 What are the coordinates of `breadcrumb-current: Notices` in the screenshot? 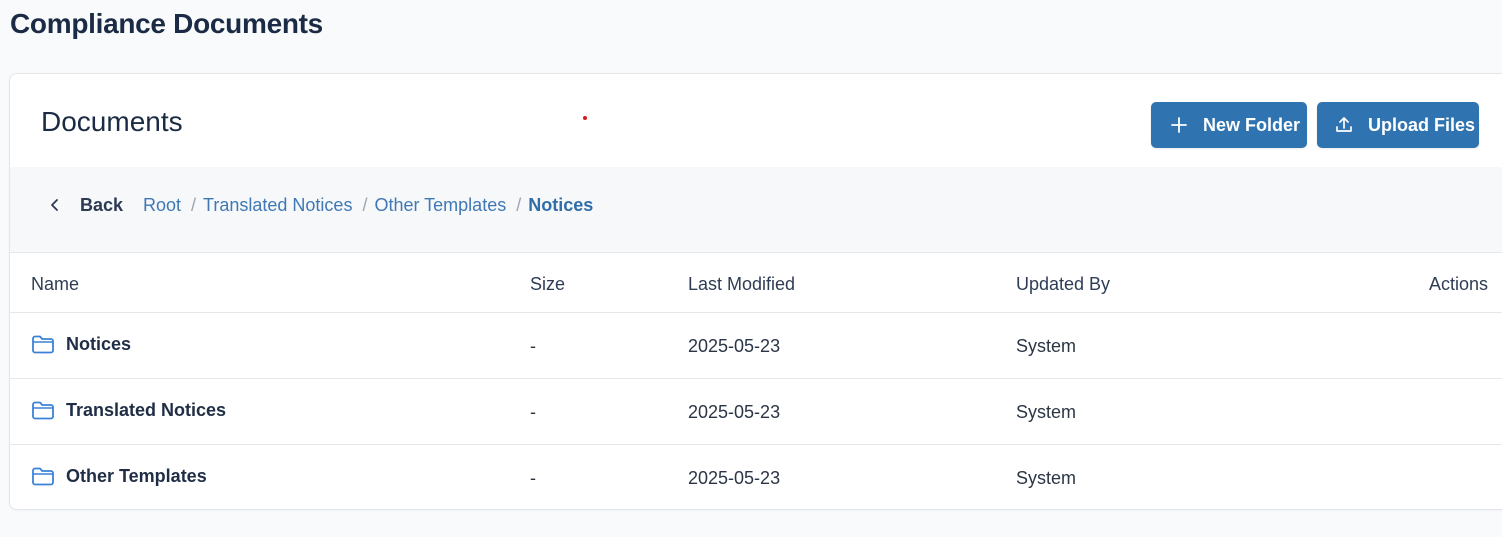 It's located at (561, 204).